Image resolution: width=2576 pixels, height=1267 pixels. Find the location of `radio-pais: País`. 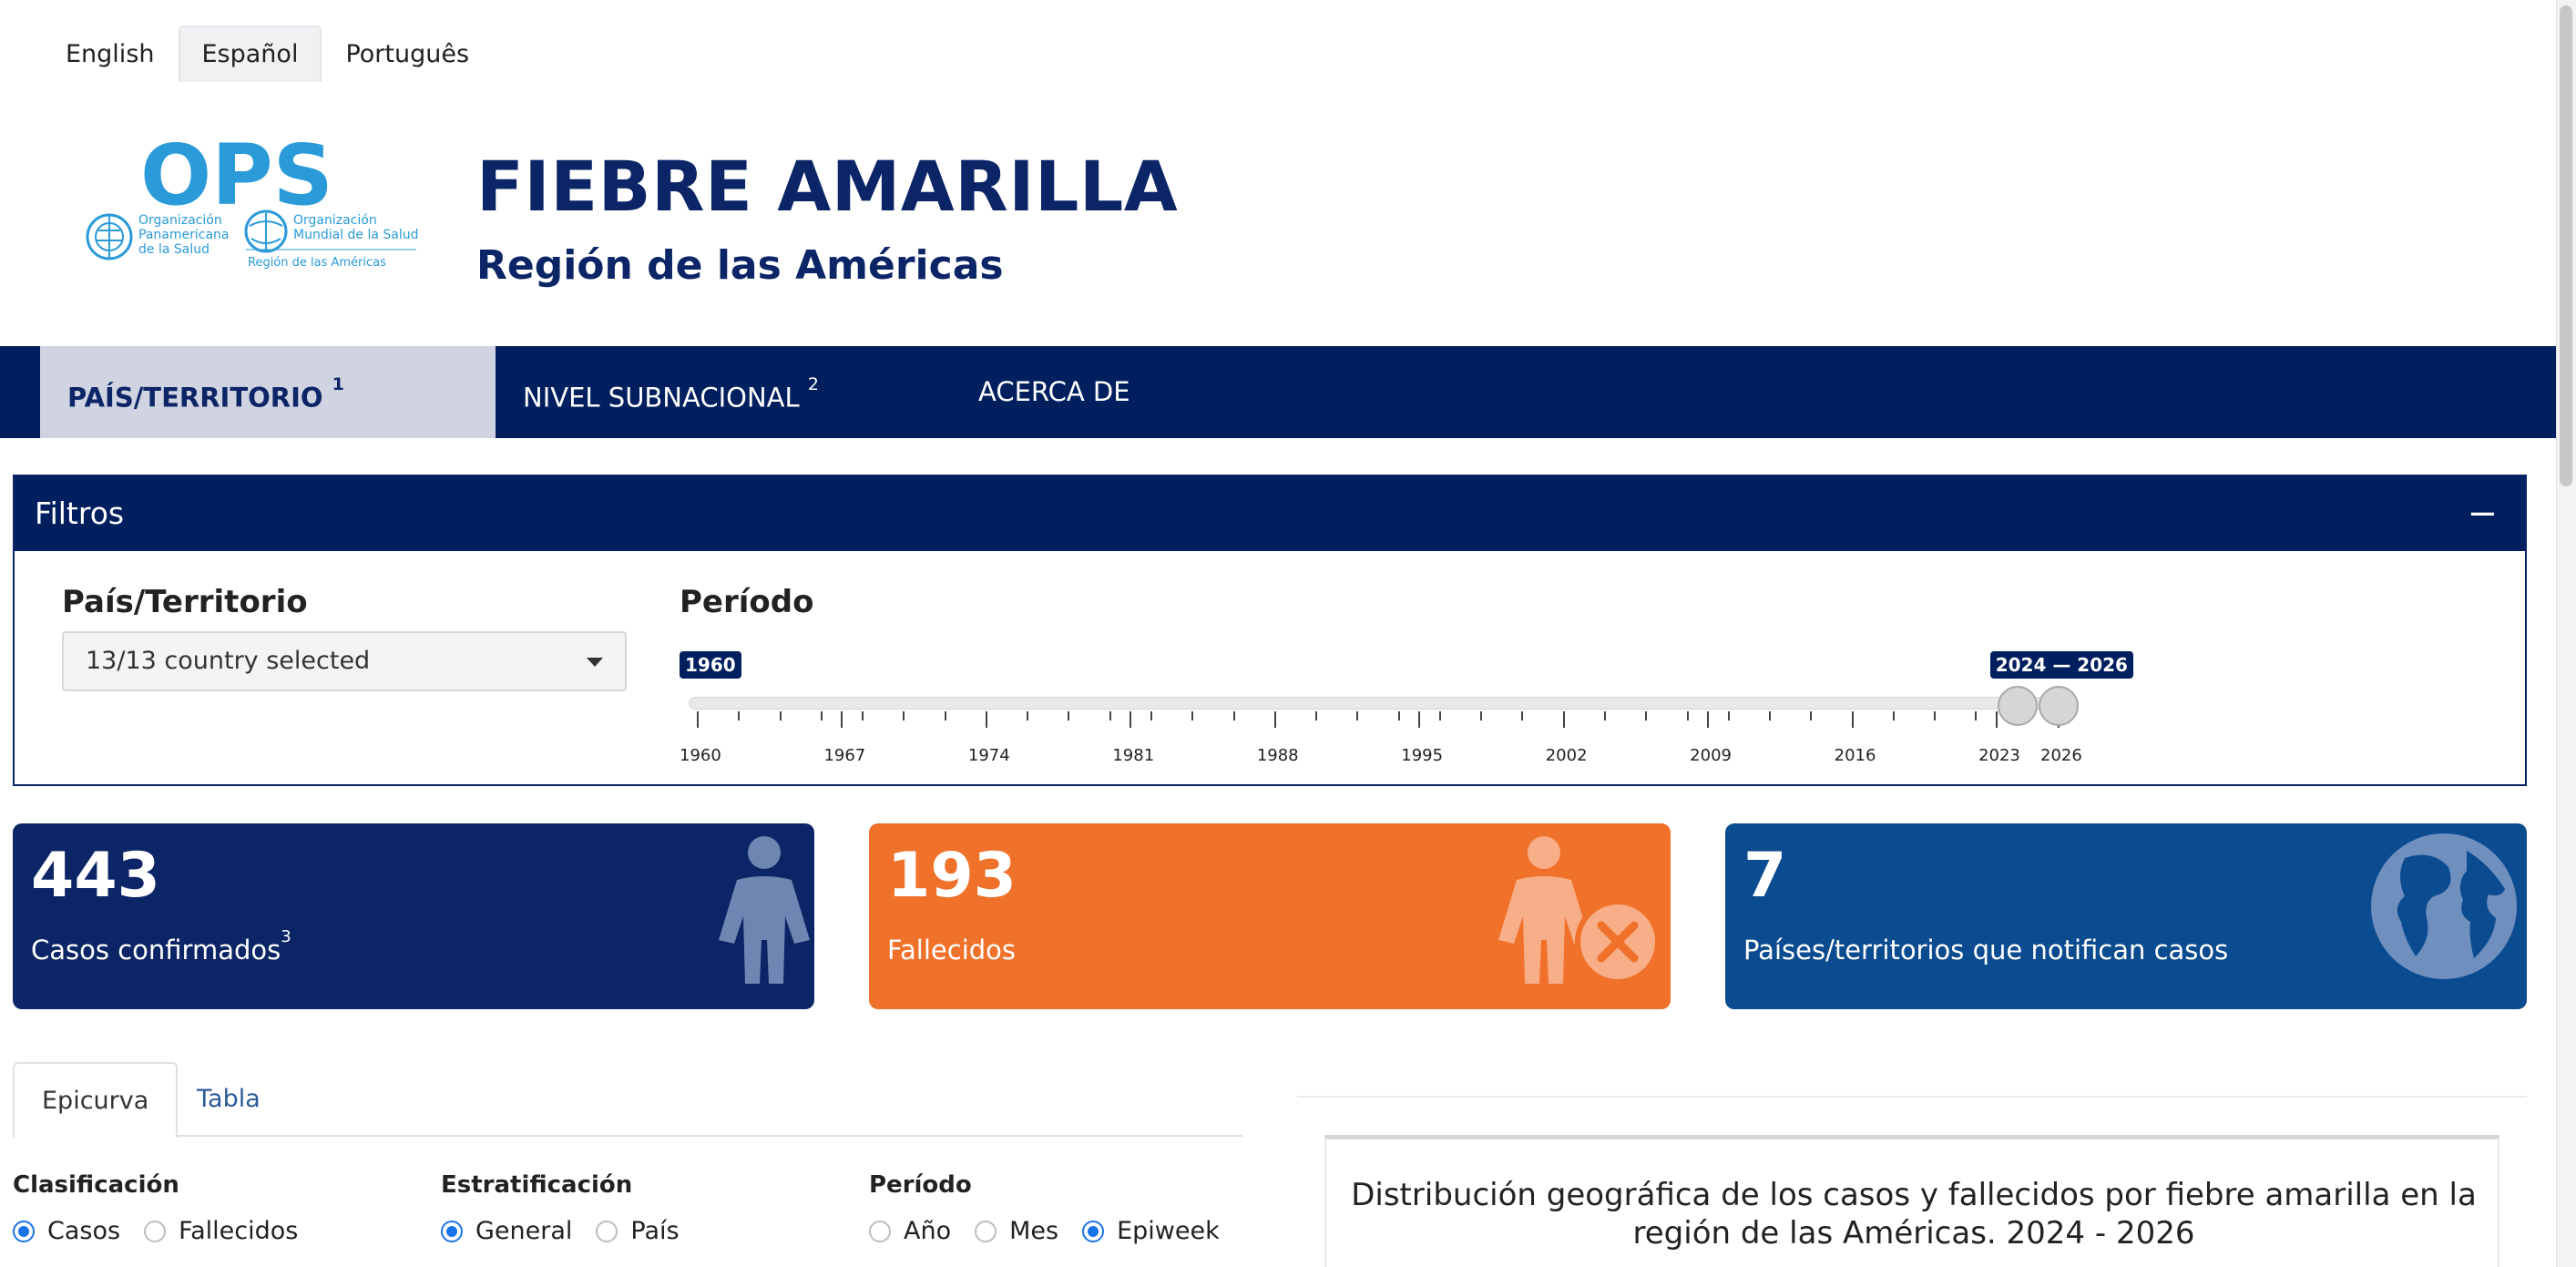

radio-pais: País is located at coordinates (638, 1231).